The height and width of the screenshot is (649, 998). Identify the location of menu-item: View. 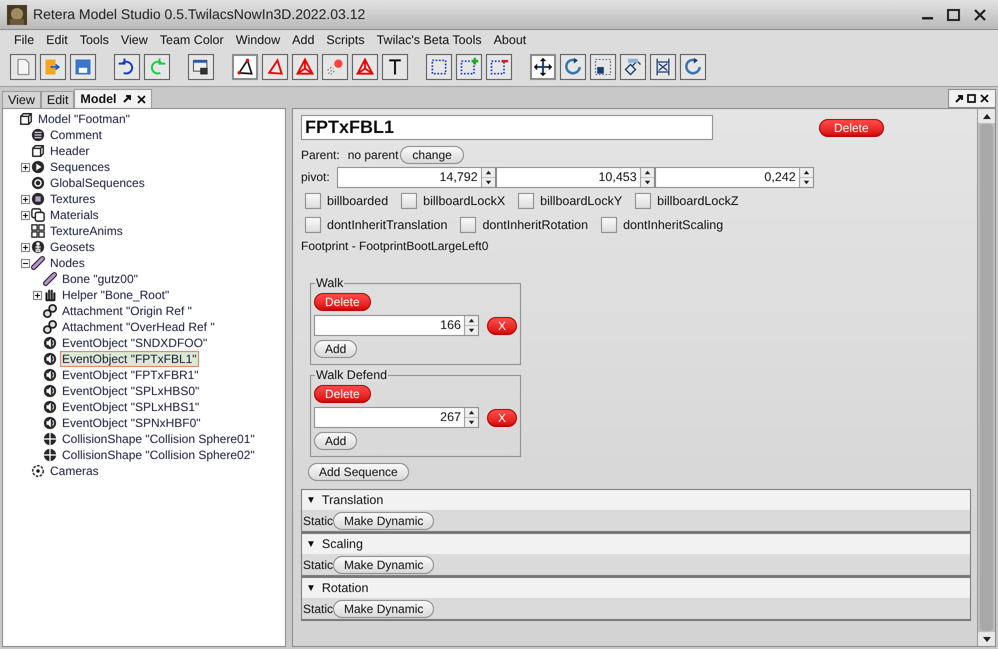
(134, 40).